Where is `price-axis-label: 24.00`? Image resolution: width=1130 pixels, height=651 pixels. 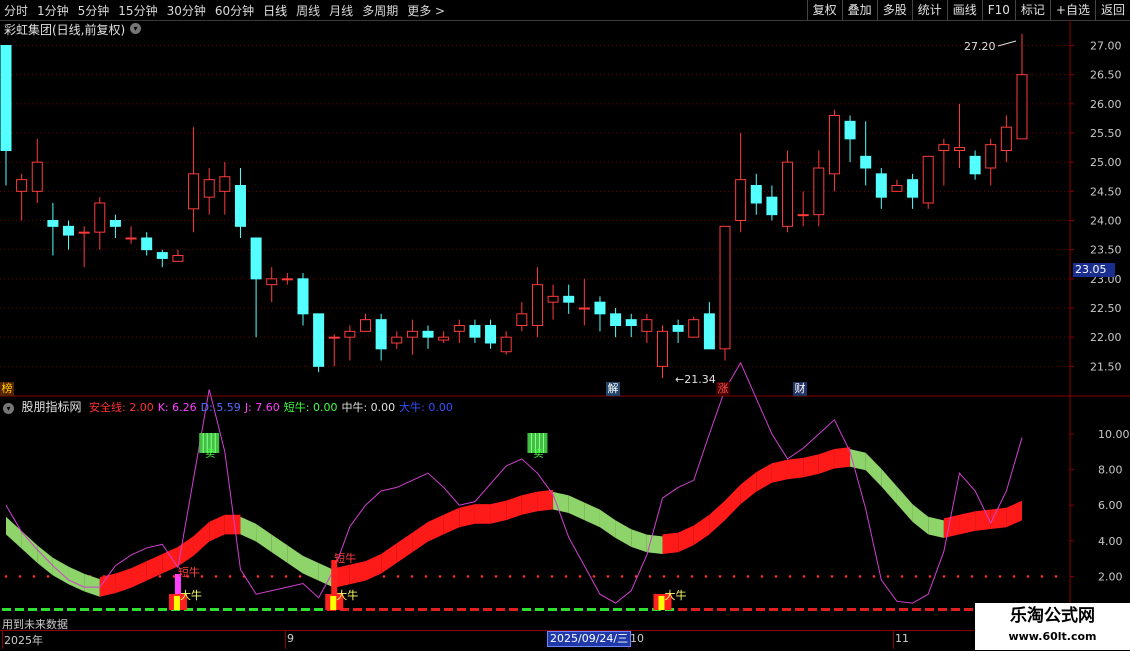
price-axis-label: 24.00 is located at coordinates (1106, 221).